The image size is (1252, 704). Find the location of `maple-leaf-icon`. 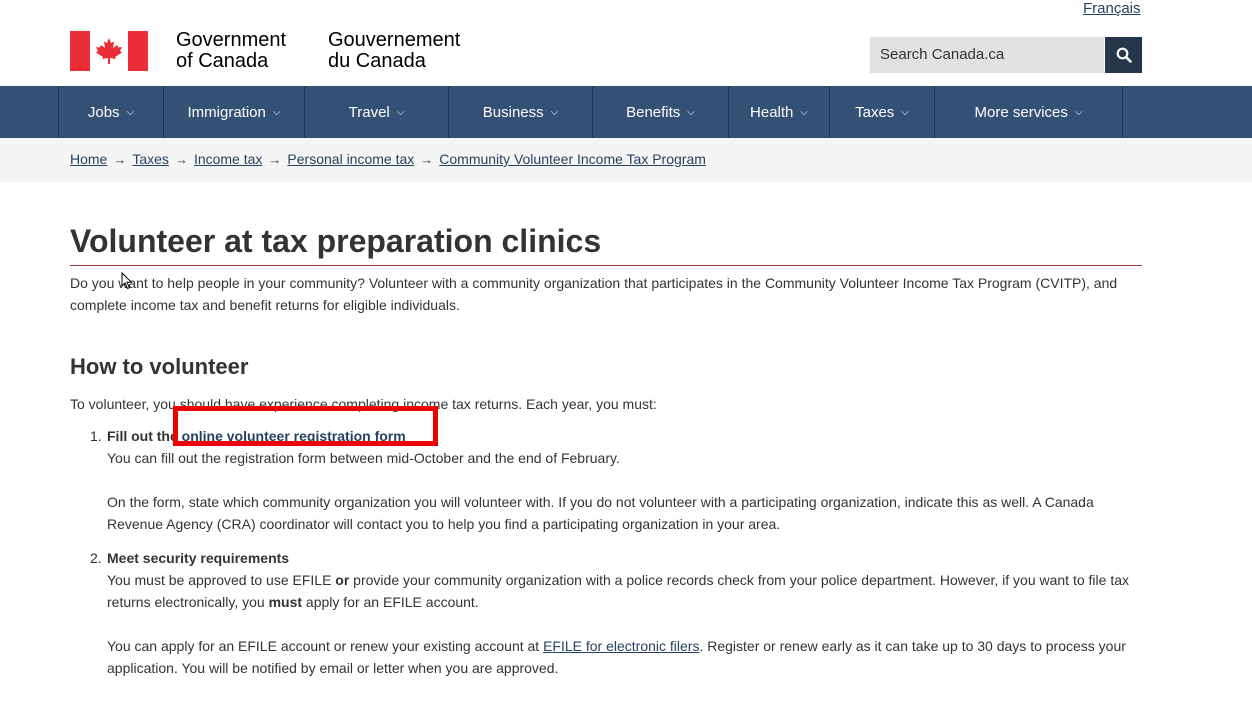

maple-leaf-icon is located at coordinates (109, 51).